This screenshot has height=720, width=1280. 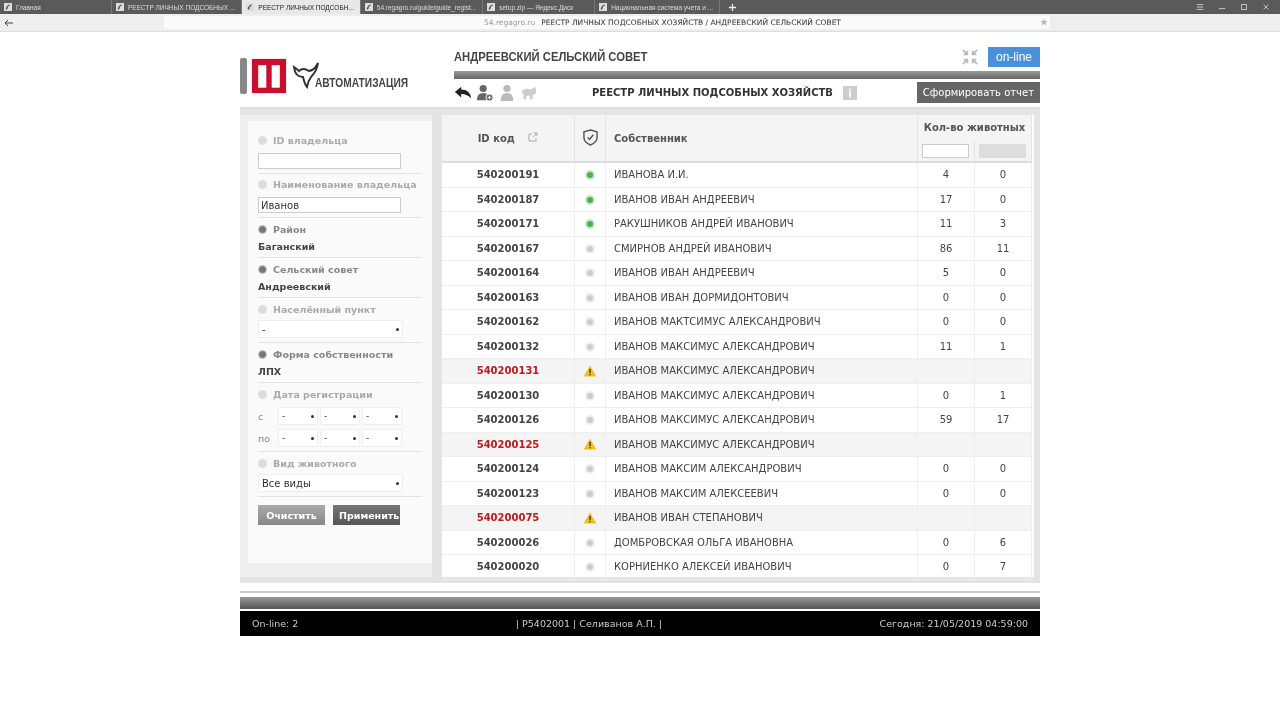 I want to click on online-count: On-line: 2, so click(x=275, y=623).